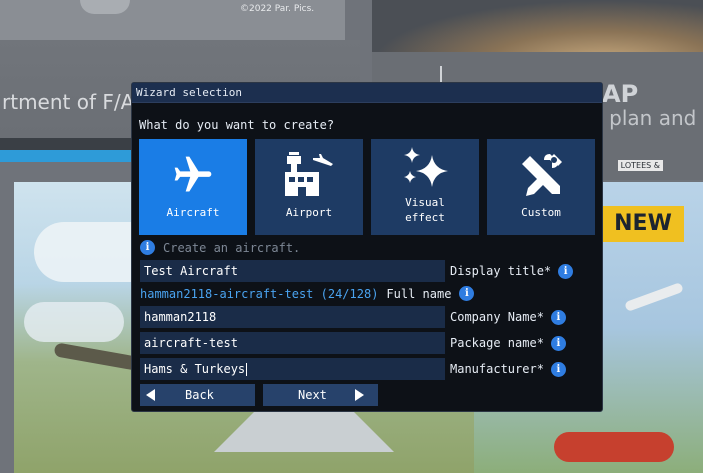 This screenshot has width=703, height=473. I want to click on dialog-titlebar: Wizard selection, so click(367, 93).